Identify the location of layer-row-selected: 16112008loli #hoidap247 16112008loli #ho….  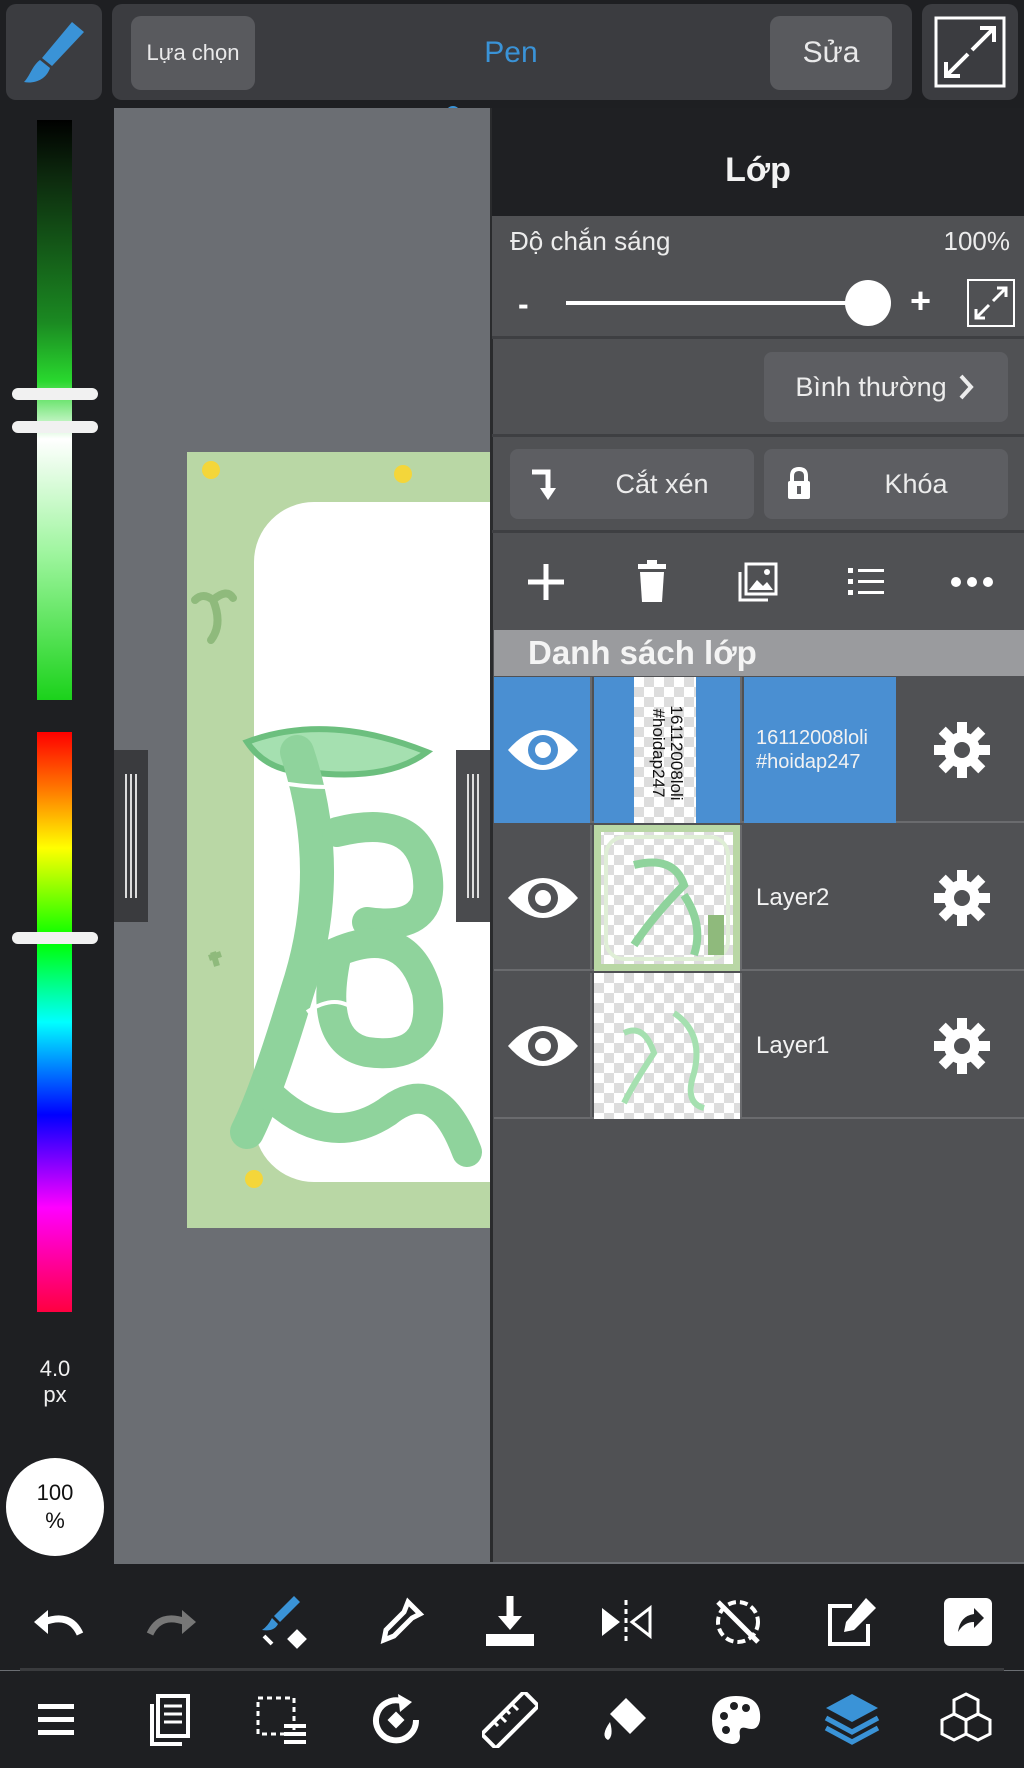
(759, 750).